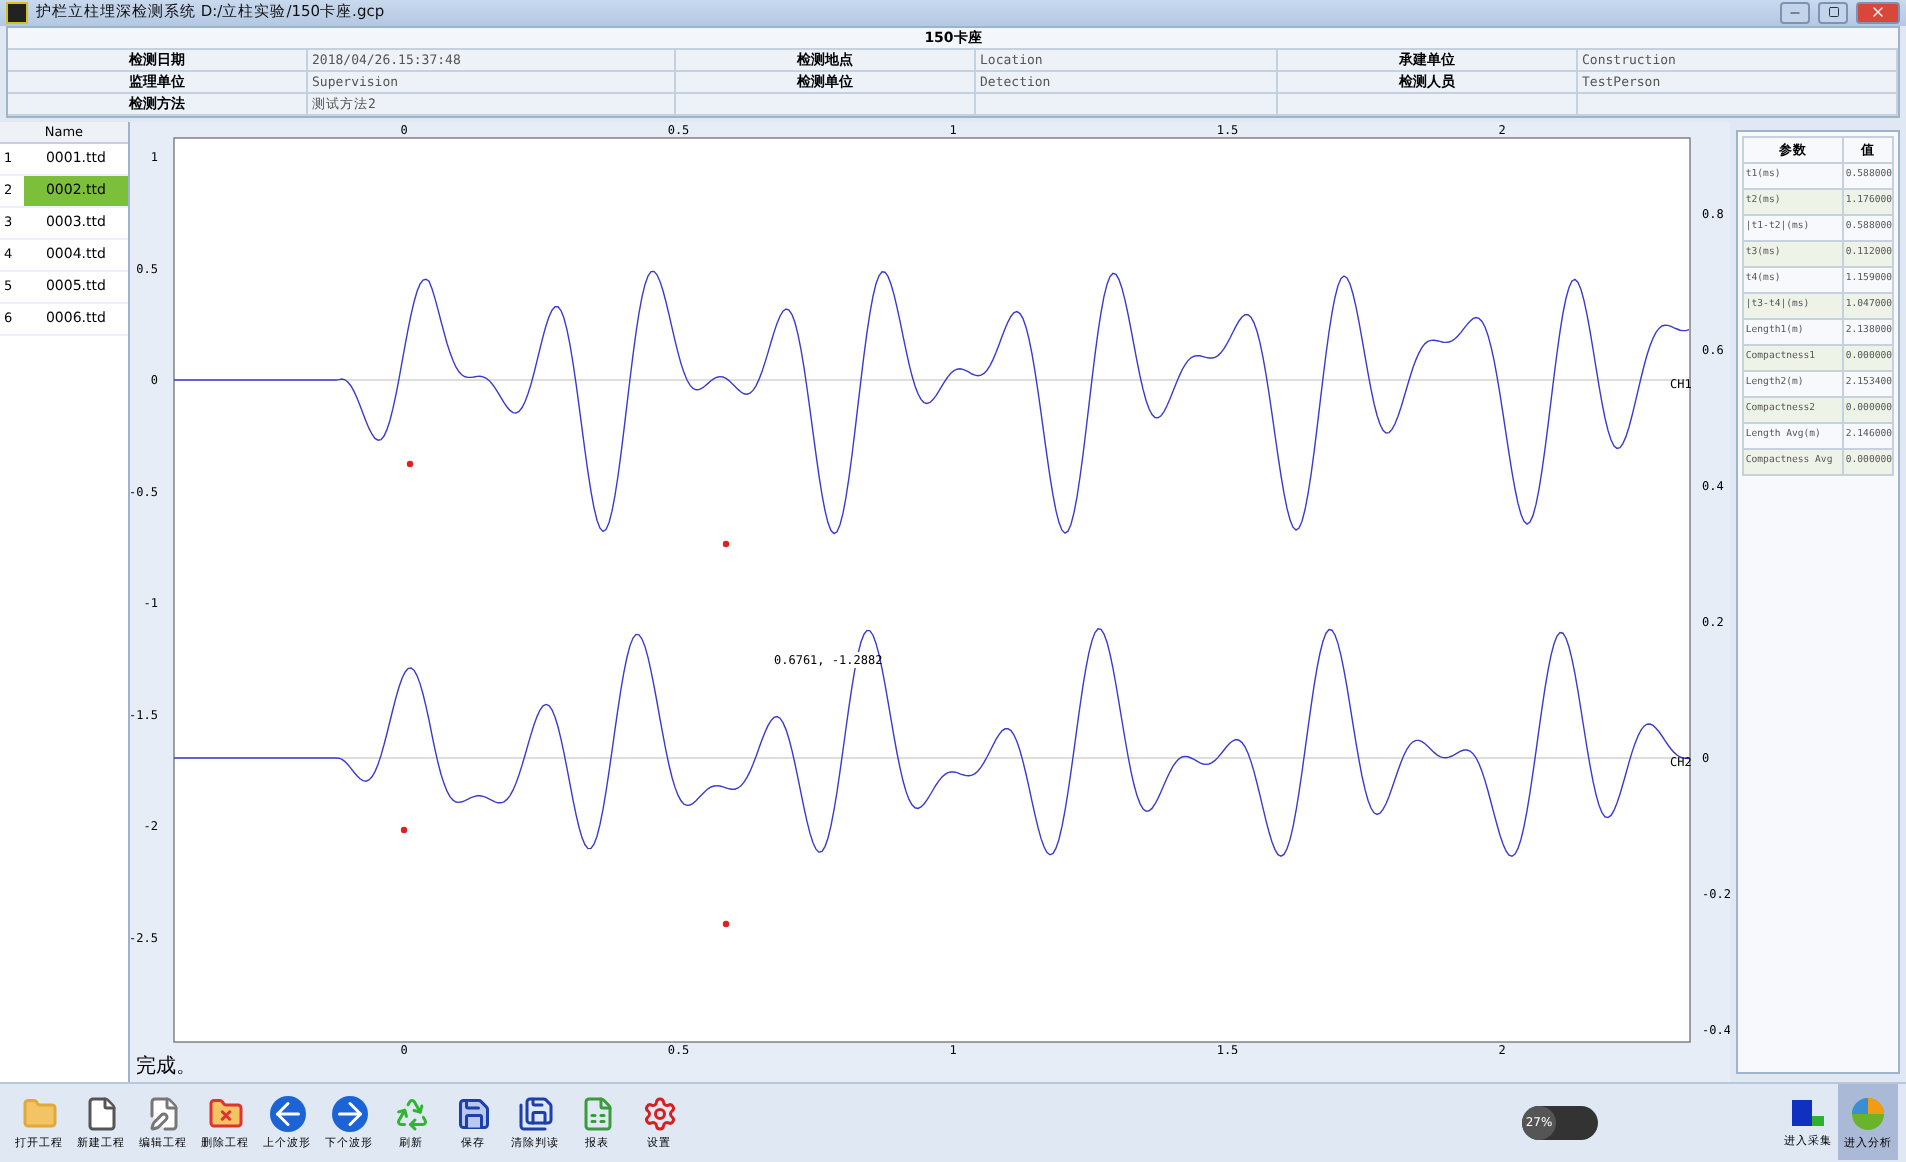 This screenshot has width=1906, height=1162. I want to click on maximize-icon, so click(1833, 12).